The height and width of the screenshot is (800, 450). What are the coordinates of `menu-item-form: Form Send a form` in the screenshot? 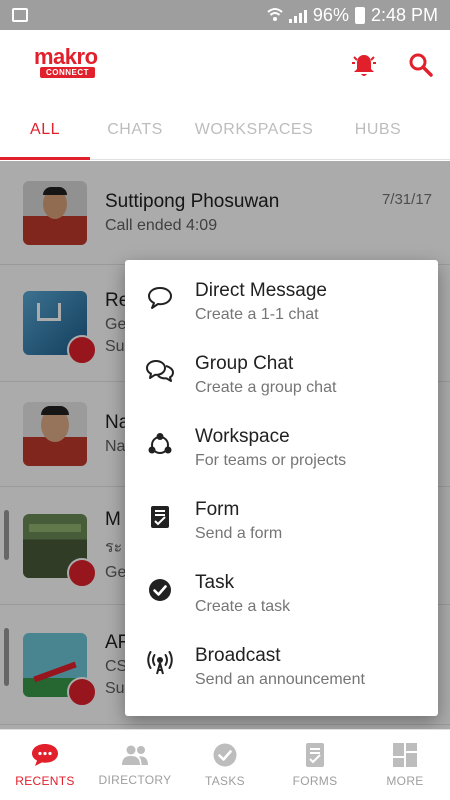 It's located at (281, 529).